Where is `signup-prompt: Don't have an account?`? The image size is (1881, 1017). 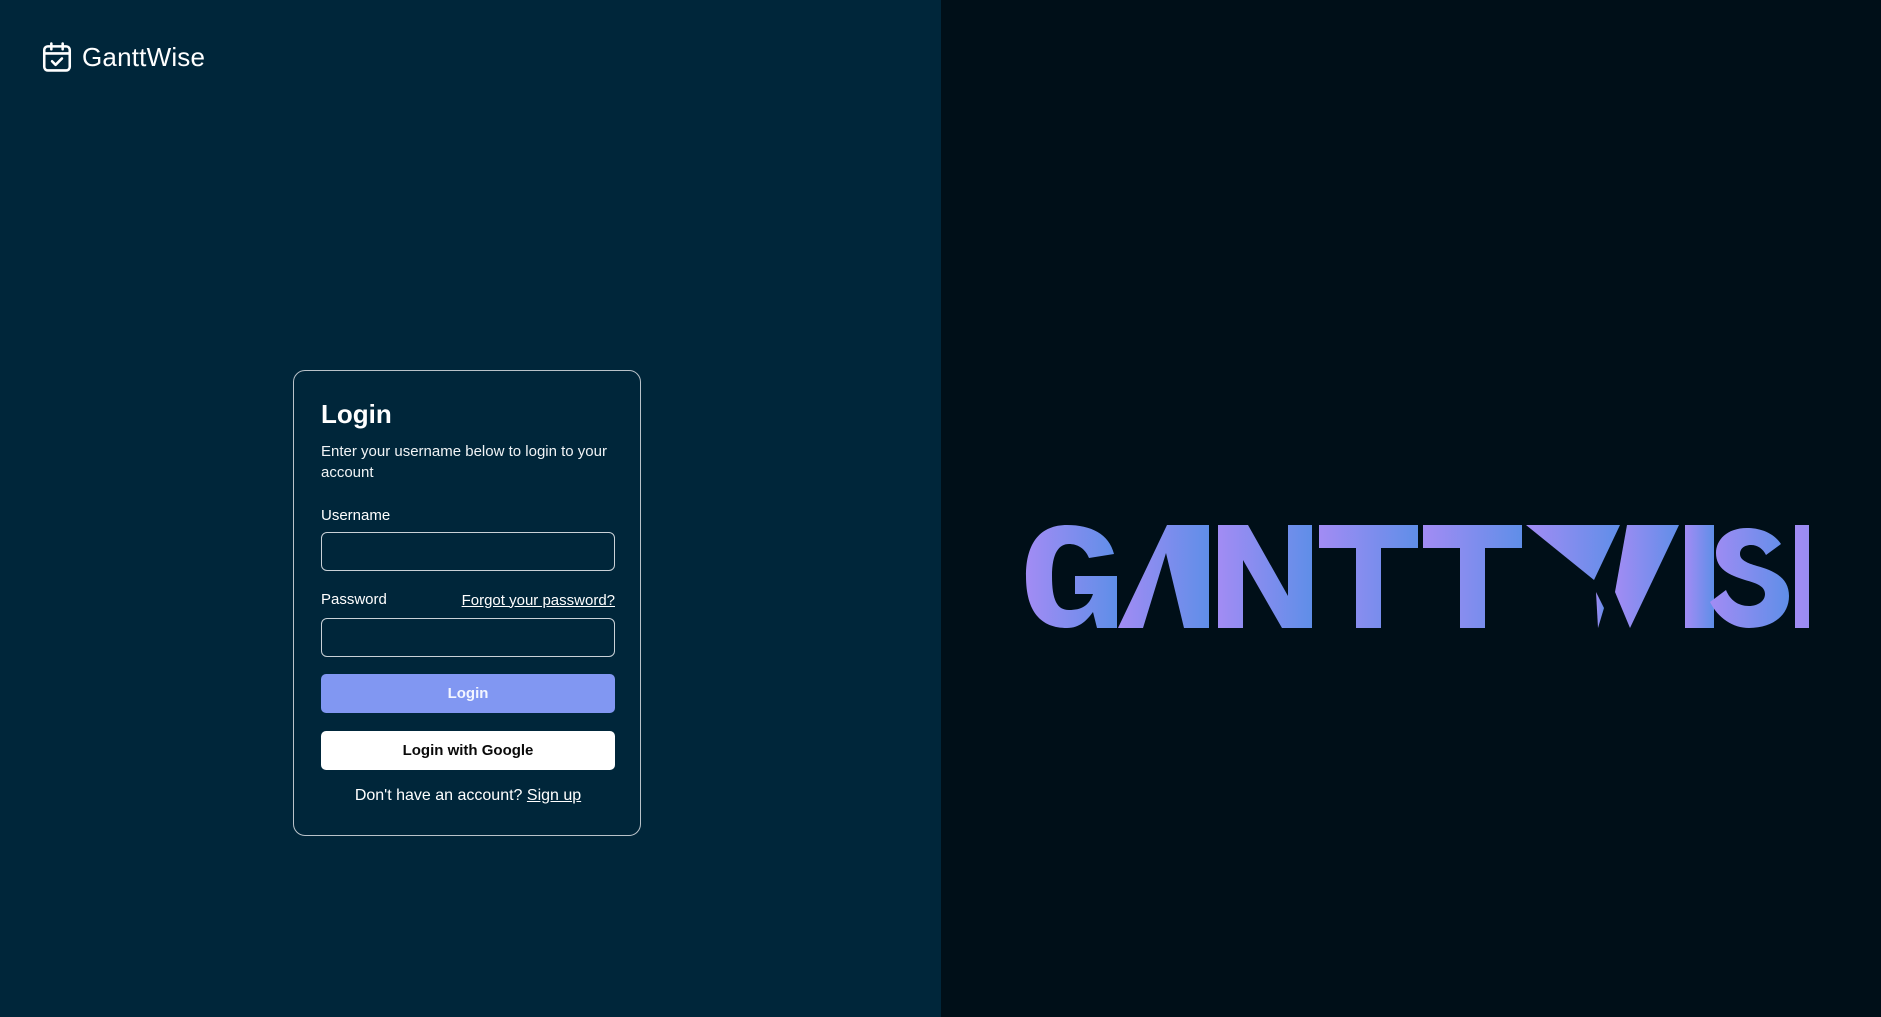 signup-prompt: Don't have an account? is located at coordinates (438, 795).